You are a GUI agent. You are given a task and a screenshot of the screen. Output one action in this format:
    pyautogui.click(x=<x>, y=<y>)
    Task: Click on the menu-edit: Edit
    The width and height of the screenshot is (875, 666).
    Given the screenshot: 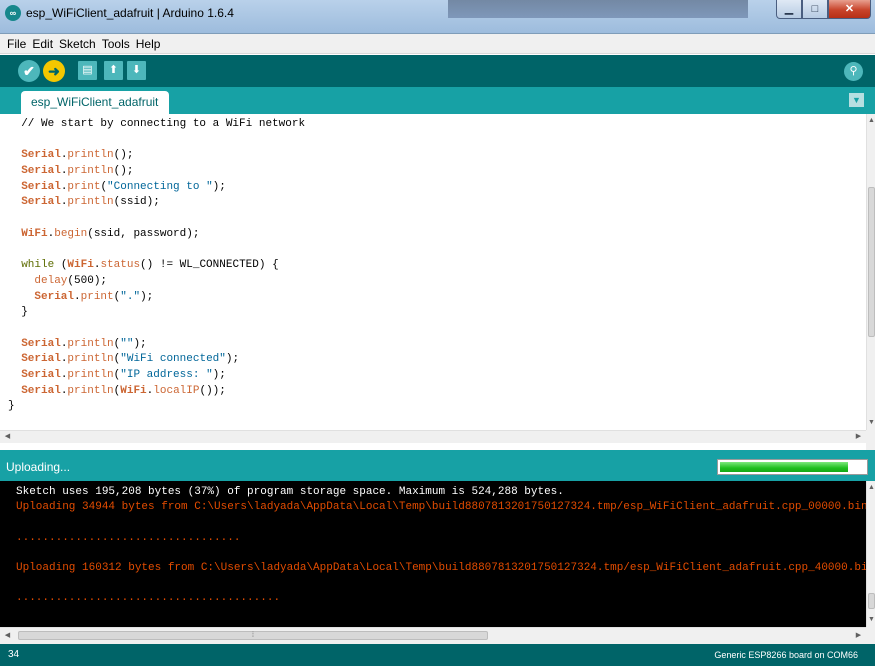 What is the action you would take?
    pyautogui.click(x=42, y=44)
    